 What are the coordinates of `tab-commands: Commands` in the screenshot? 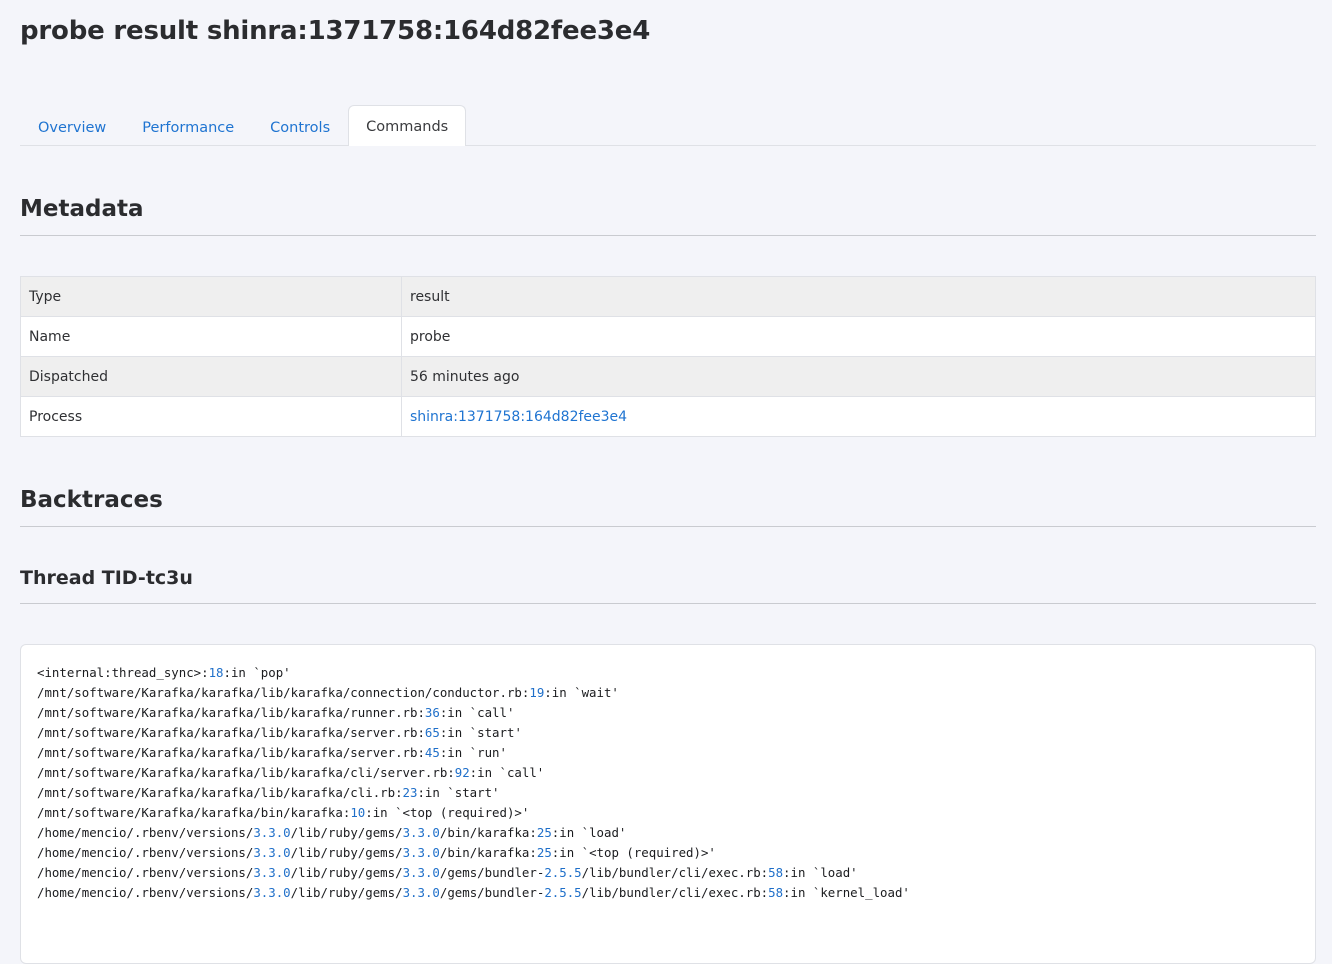 It's located at (407, 125).